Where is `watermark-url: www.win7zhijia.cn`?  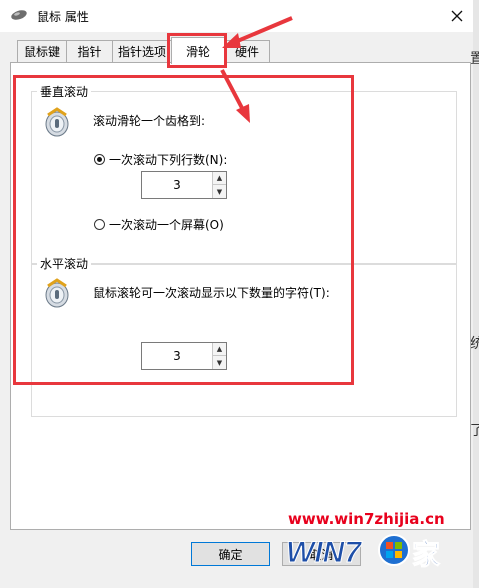
watermark-url: www.win7zhijia.cn is located at coordinates (366, 519).